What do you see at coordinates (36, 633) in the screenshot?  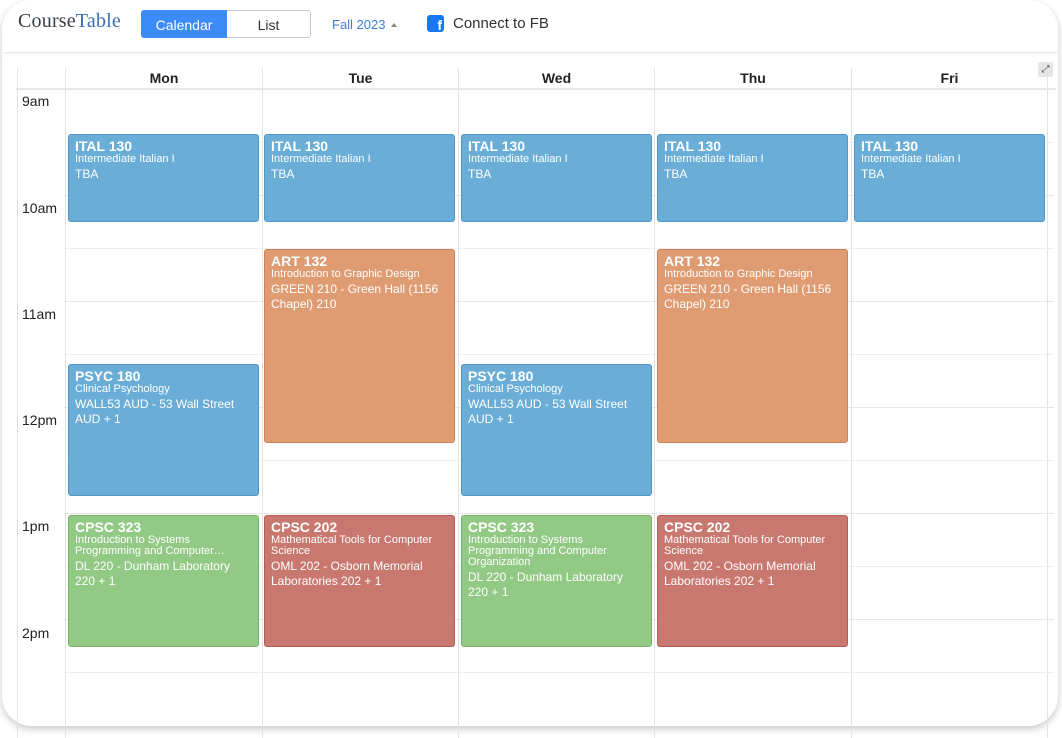 I see `time-label-2pm: 2pm` at bounding box center [36, 633].